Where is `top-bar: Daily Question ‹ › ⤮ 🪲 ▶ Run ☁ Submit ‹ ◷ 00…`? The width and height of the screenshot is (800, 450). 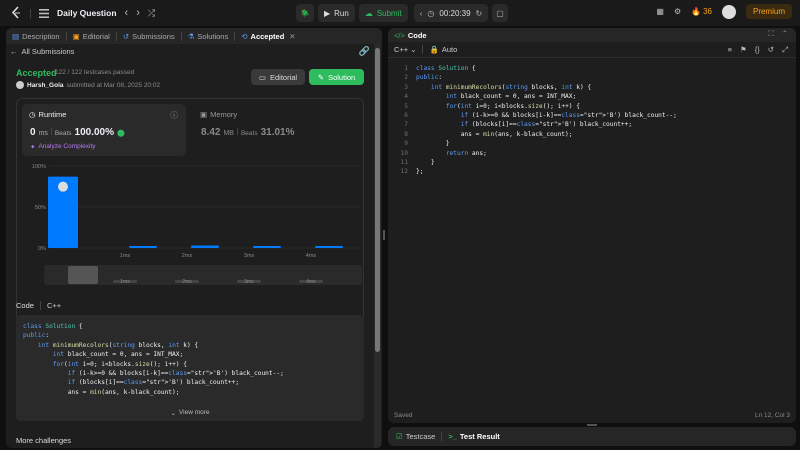
top-bar: Daily Question ‹ › ⤮ 🪲 ▶ Run ☁ Submit ‹ ◷ 00… is located at coordinates (400, 13).